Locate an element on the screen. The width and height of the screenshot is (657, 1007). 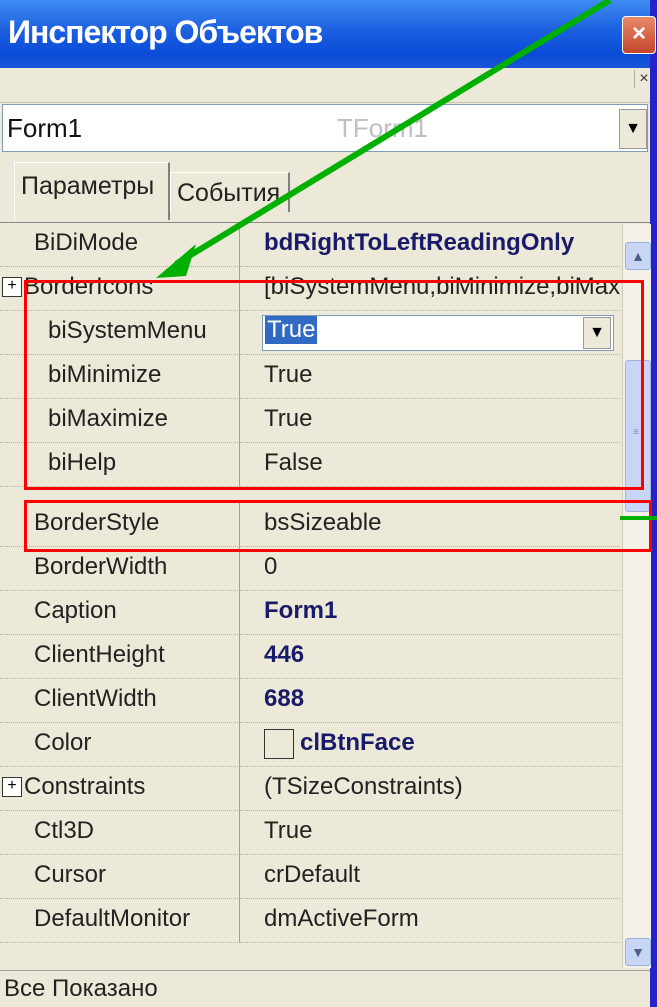
property-name: DefaultMonitor is located at coordinates (112, 918).